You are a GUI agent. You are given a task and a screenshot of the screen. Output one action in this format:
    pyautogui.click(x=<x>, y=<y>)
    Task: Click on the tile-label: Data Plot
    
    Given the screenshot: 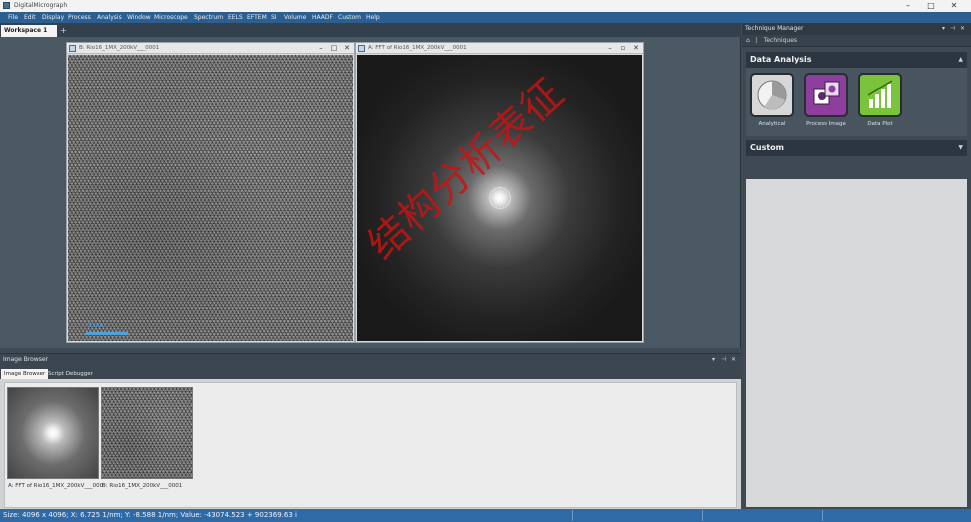 What is the action you would take?
    pyautogui.click(x=880, y=124)
    